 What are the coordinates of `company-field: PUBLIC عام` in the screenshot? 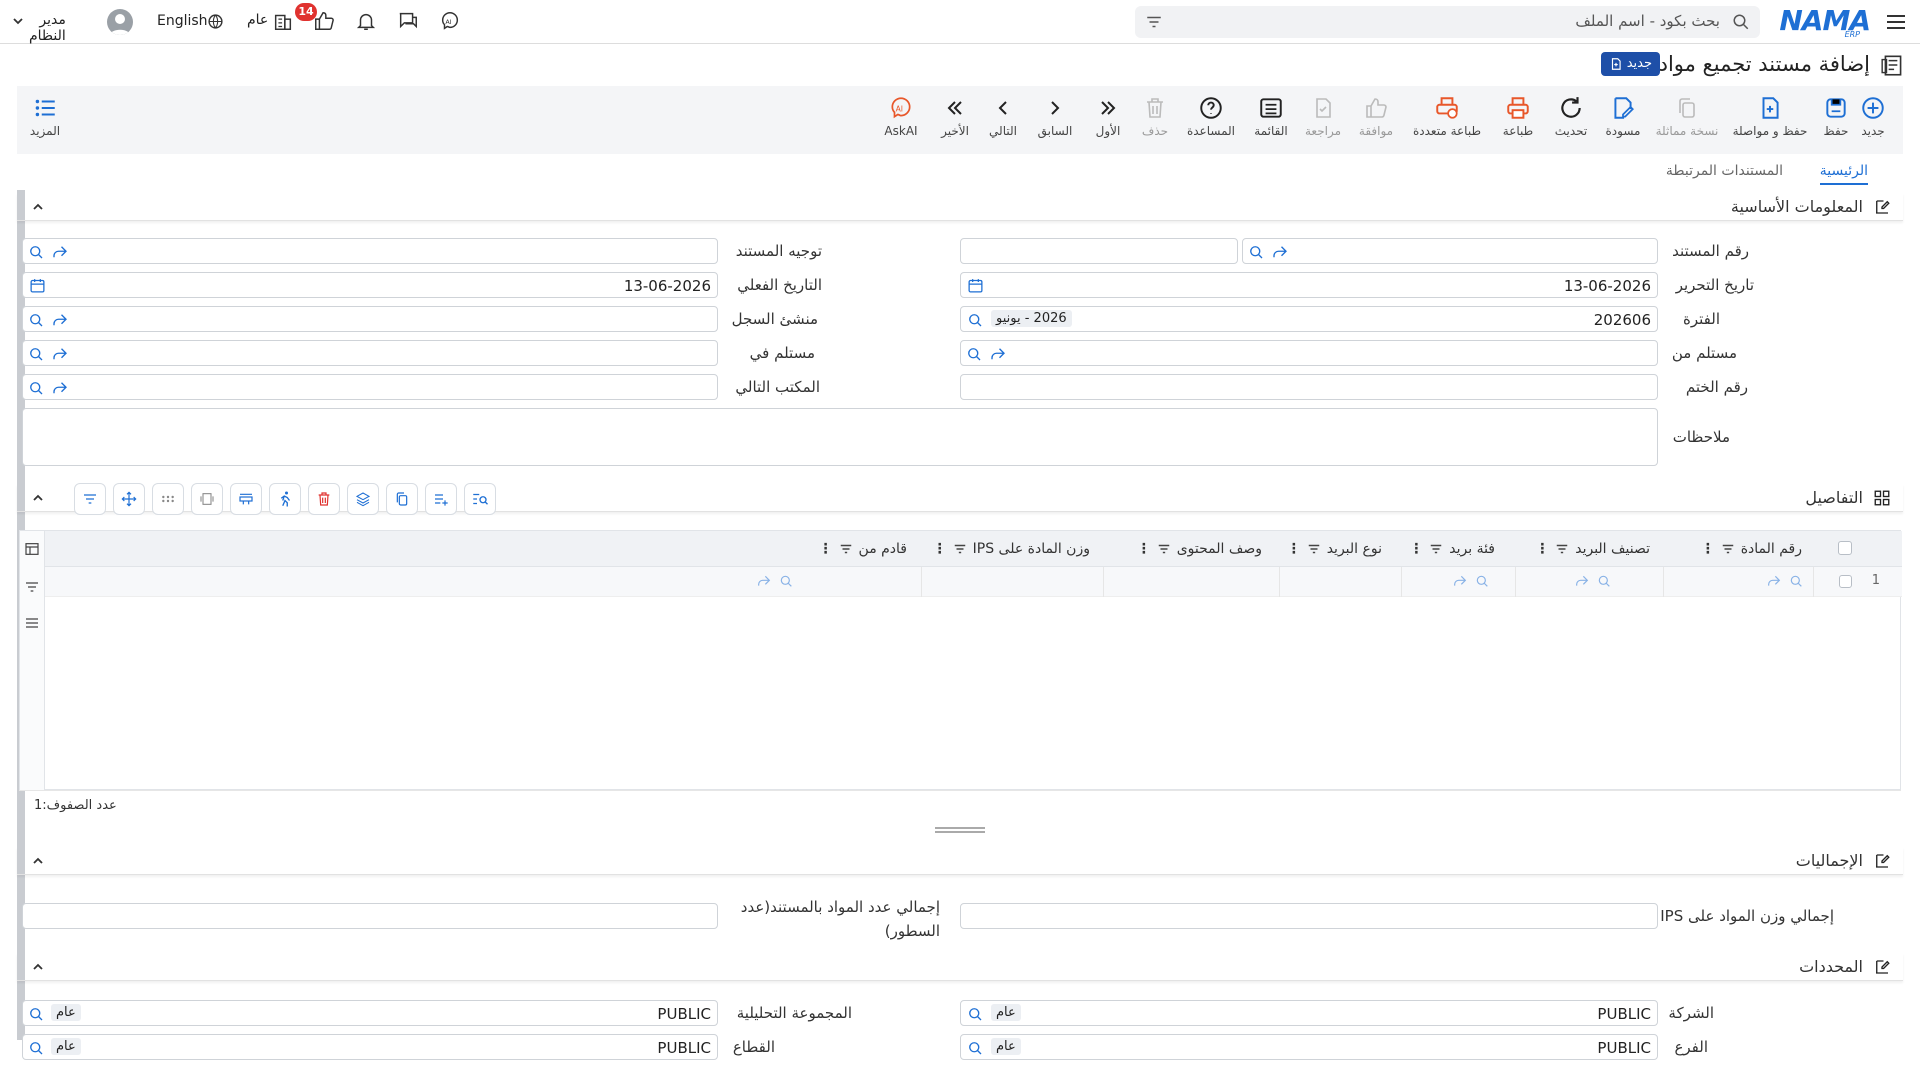 It's located at (1309, 1013).